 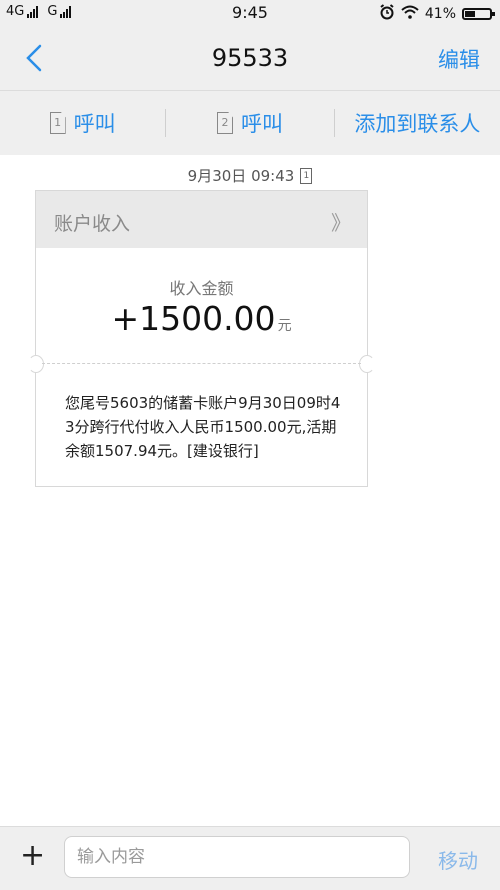 What do you see at coordinates (417, 123) in the screenshot?
I see `add-contact-button: 添加到联系人` at bounding box center [417, 123].